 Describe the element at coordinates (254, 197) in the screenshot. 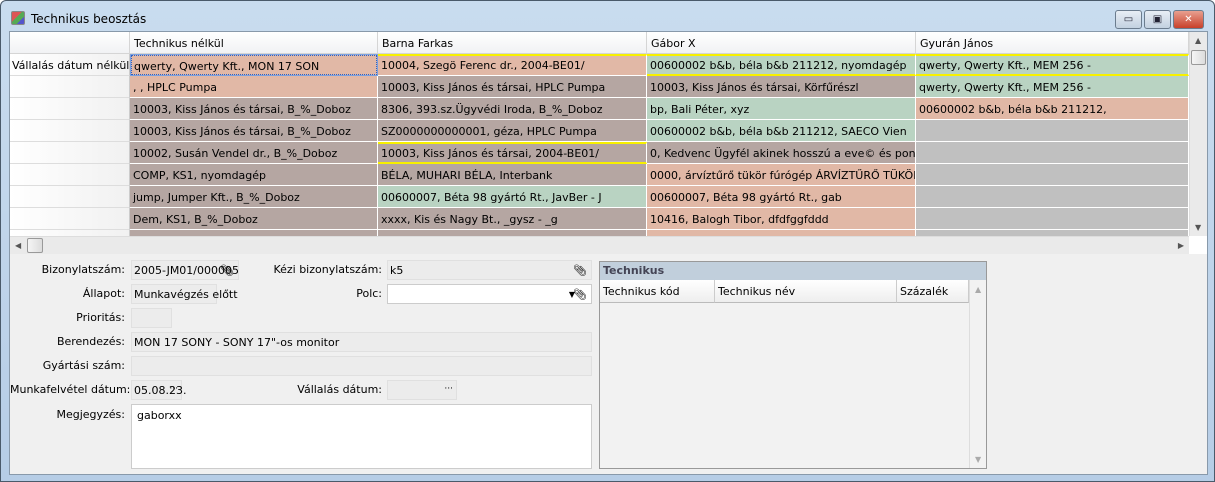

I see `grid-cell: jump, Jumper Kft., B_%_Doboz` at that location.